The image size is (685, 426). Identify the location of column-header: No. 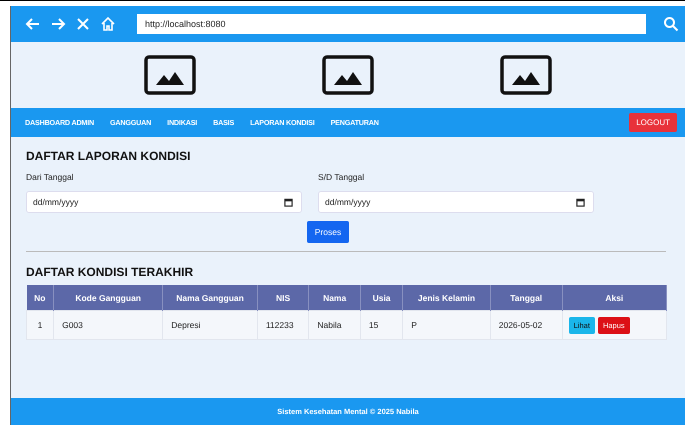
(40, 297).